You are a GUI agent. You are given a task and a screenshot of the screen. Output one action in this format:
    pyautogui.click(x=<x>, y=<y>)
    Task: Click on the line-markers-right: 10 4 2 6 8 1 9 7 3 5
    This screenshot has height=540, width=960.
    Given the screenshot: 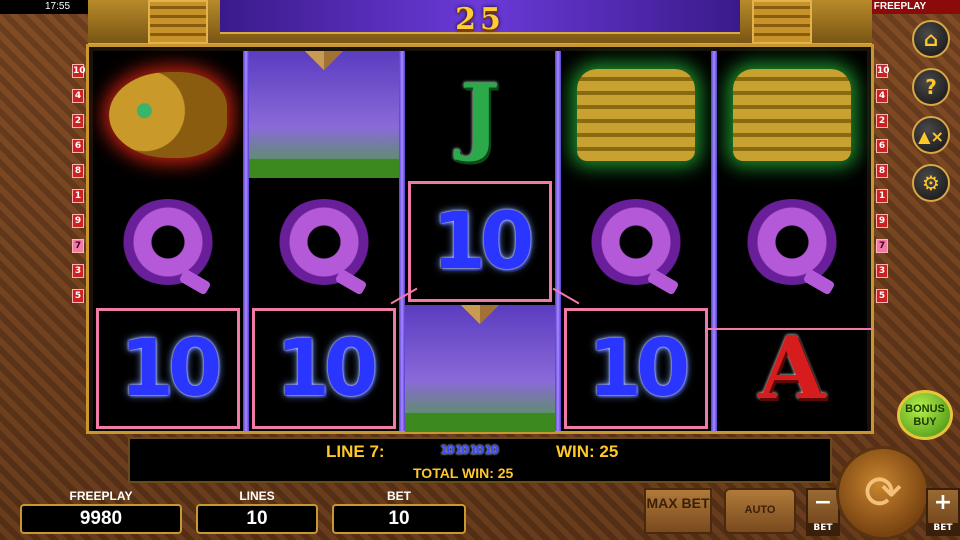 What is the action you would take?
    pyautogui.click(x=883, y=189)
    